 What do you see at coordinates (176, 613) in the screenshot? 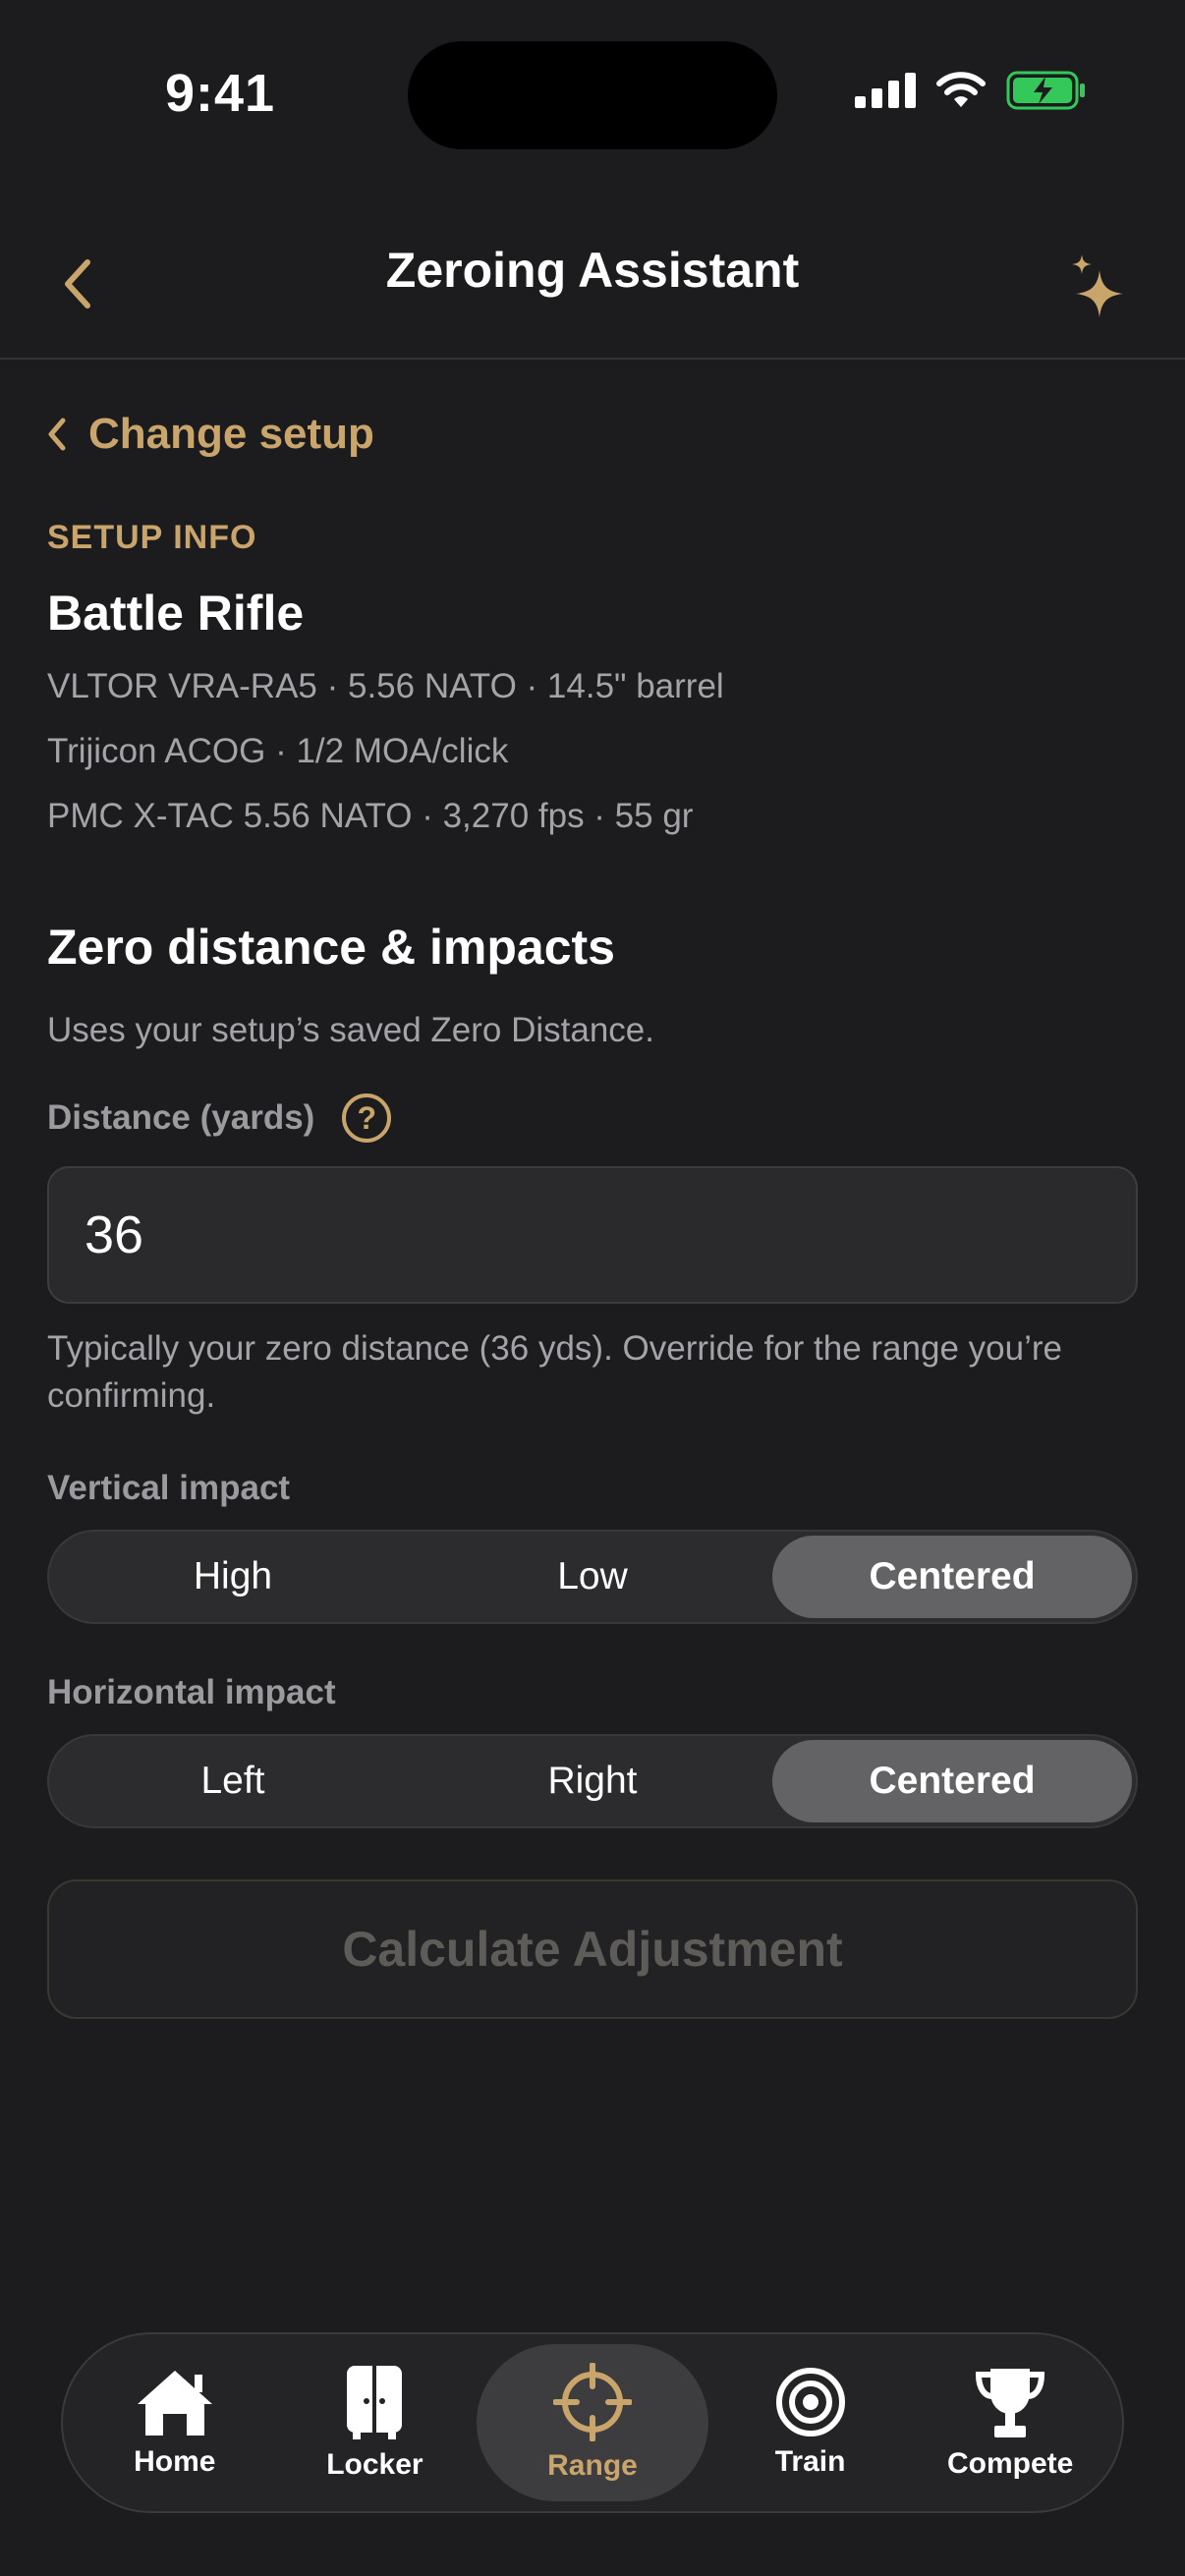
I see `setup-name: Battle Rifle` at bounding box center [176, 613].